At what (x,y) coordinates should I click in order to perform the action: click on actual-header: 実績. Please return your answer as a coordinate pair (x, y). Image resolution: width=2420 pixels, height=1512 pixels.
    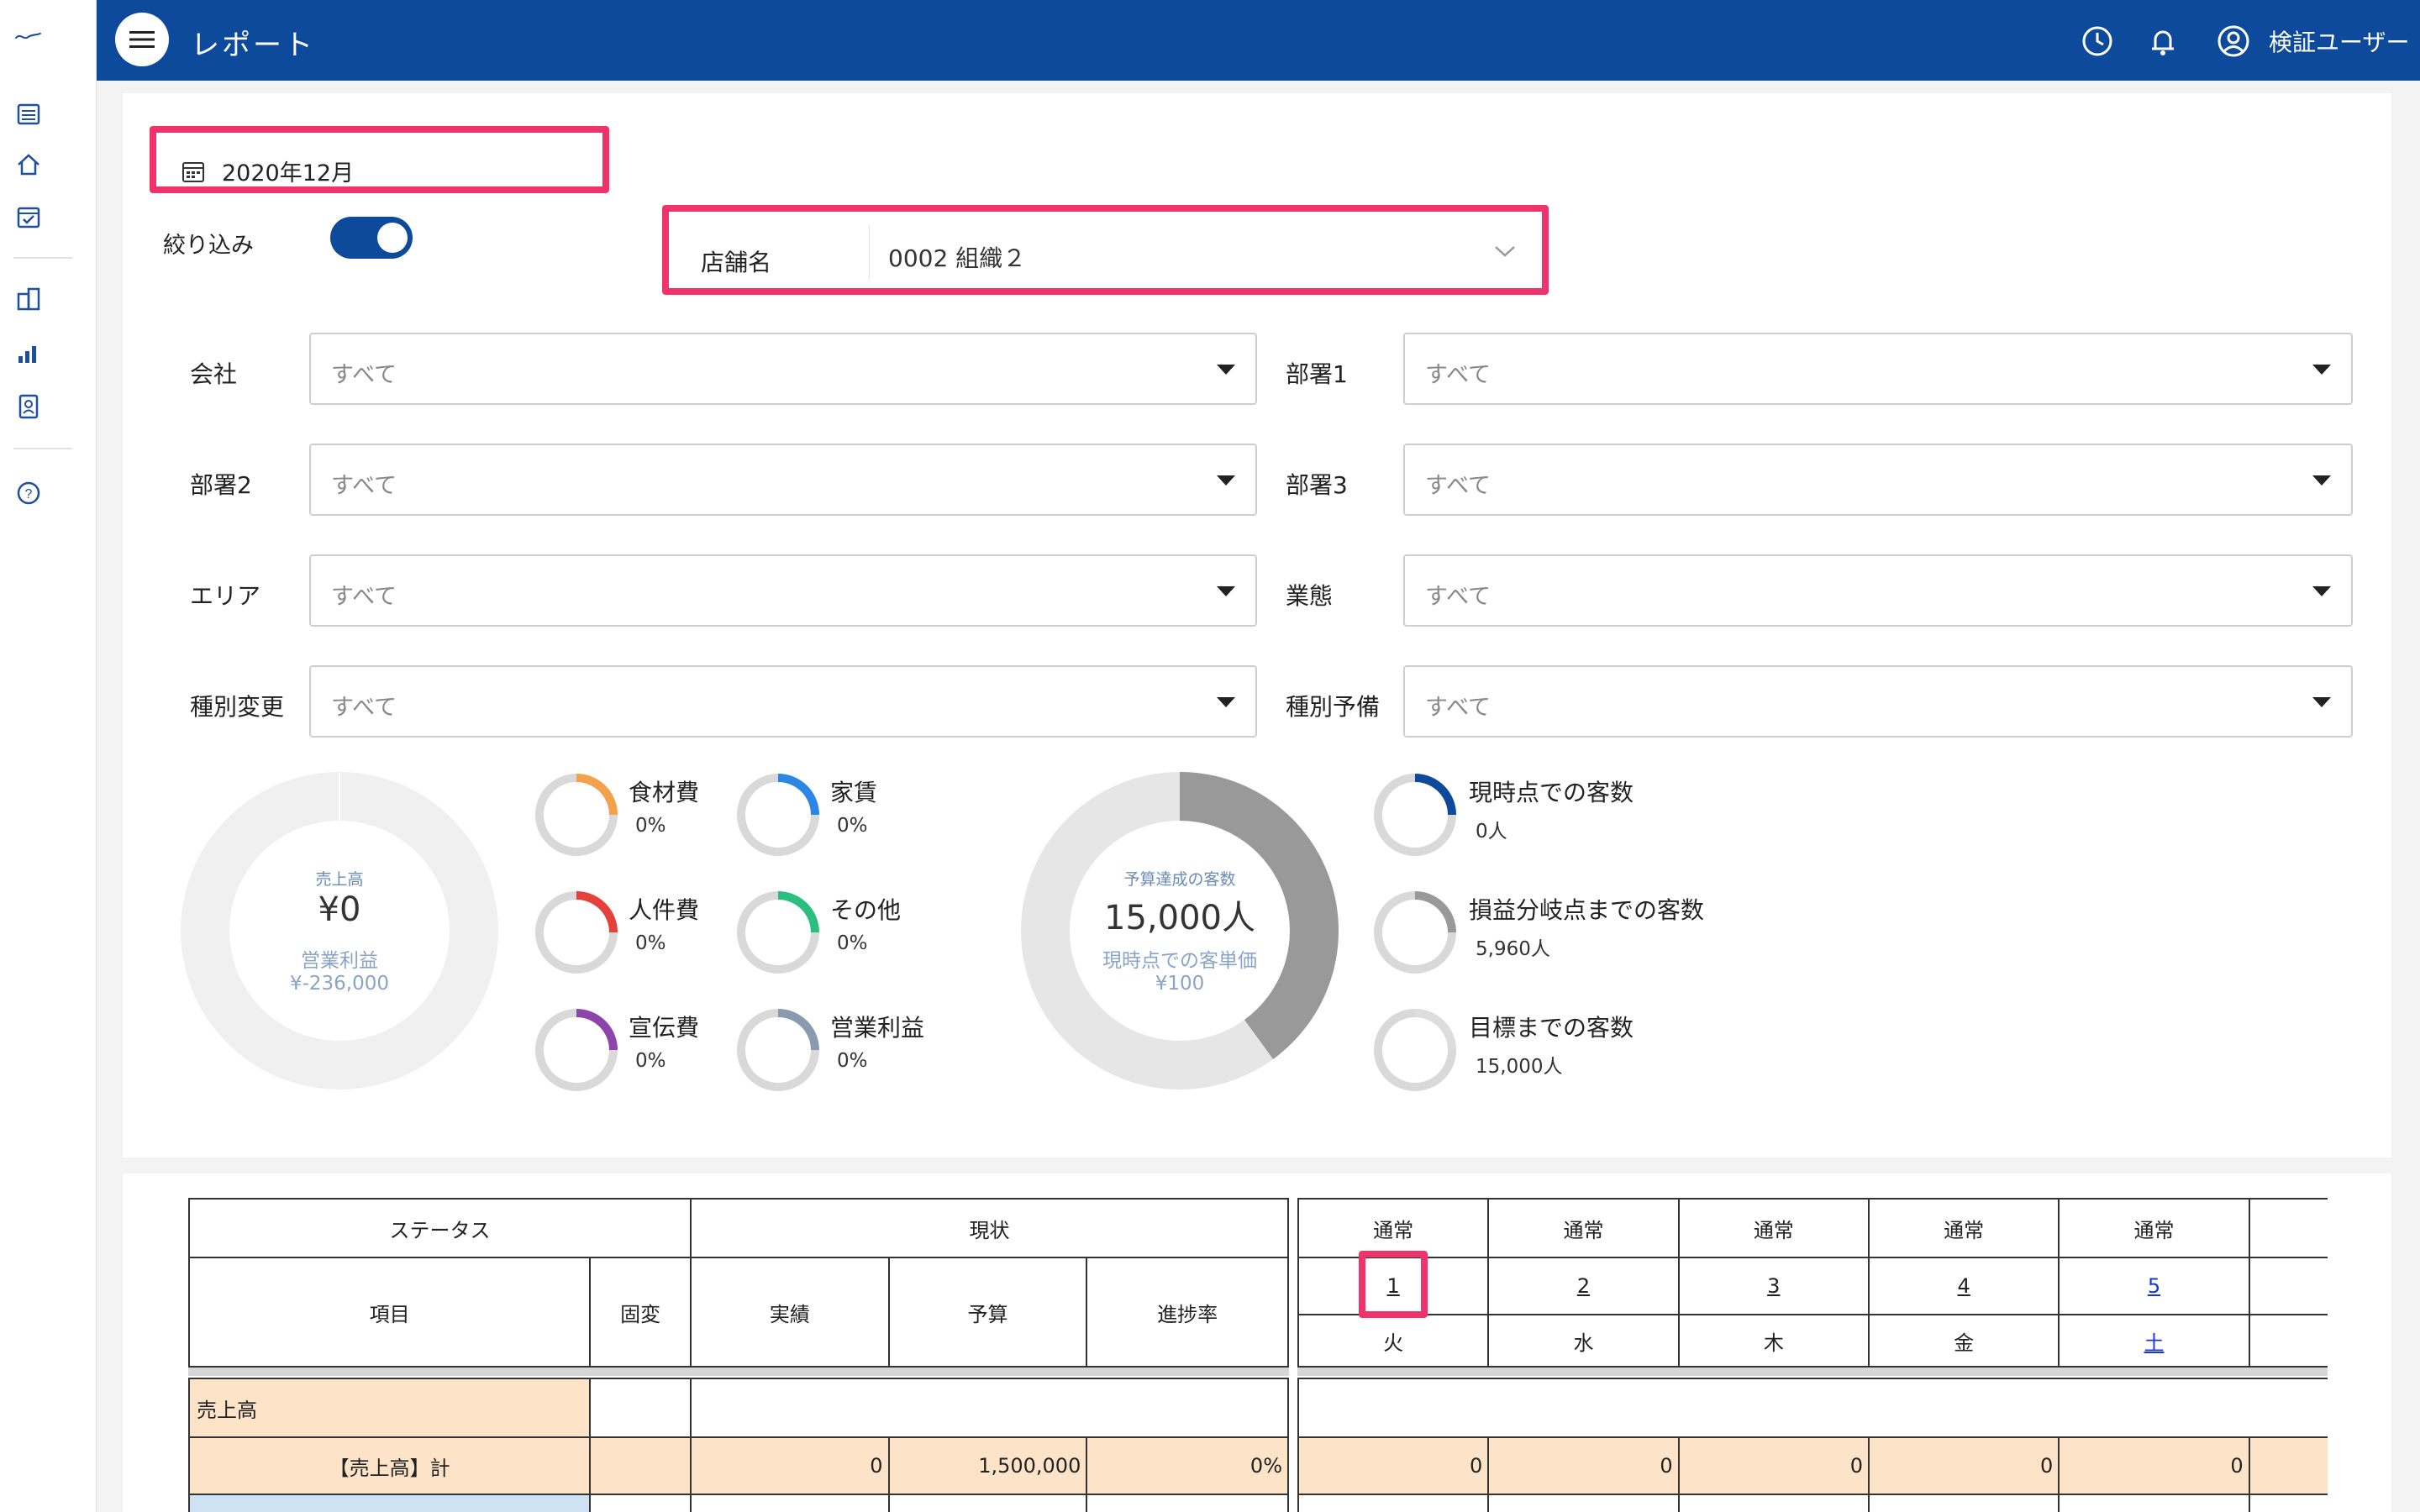
    Looking at the image, I should click on (790, 1312).